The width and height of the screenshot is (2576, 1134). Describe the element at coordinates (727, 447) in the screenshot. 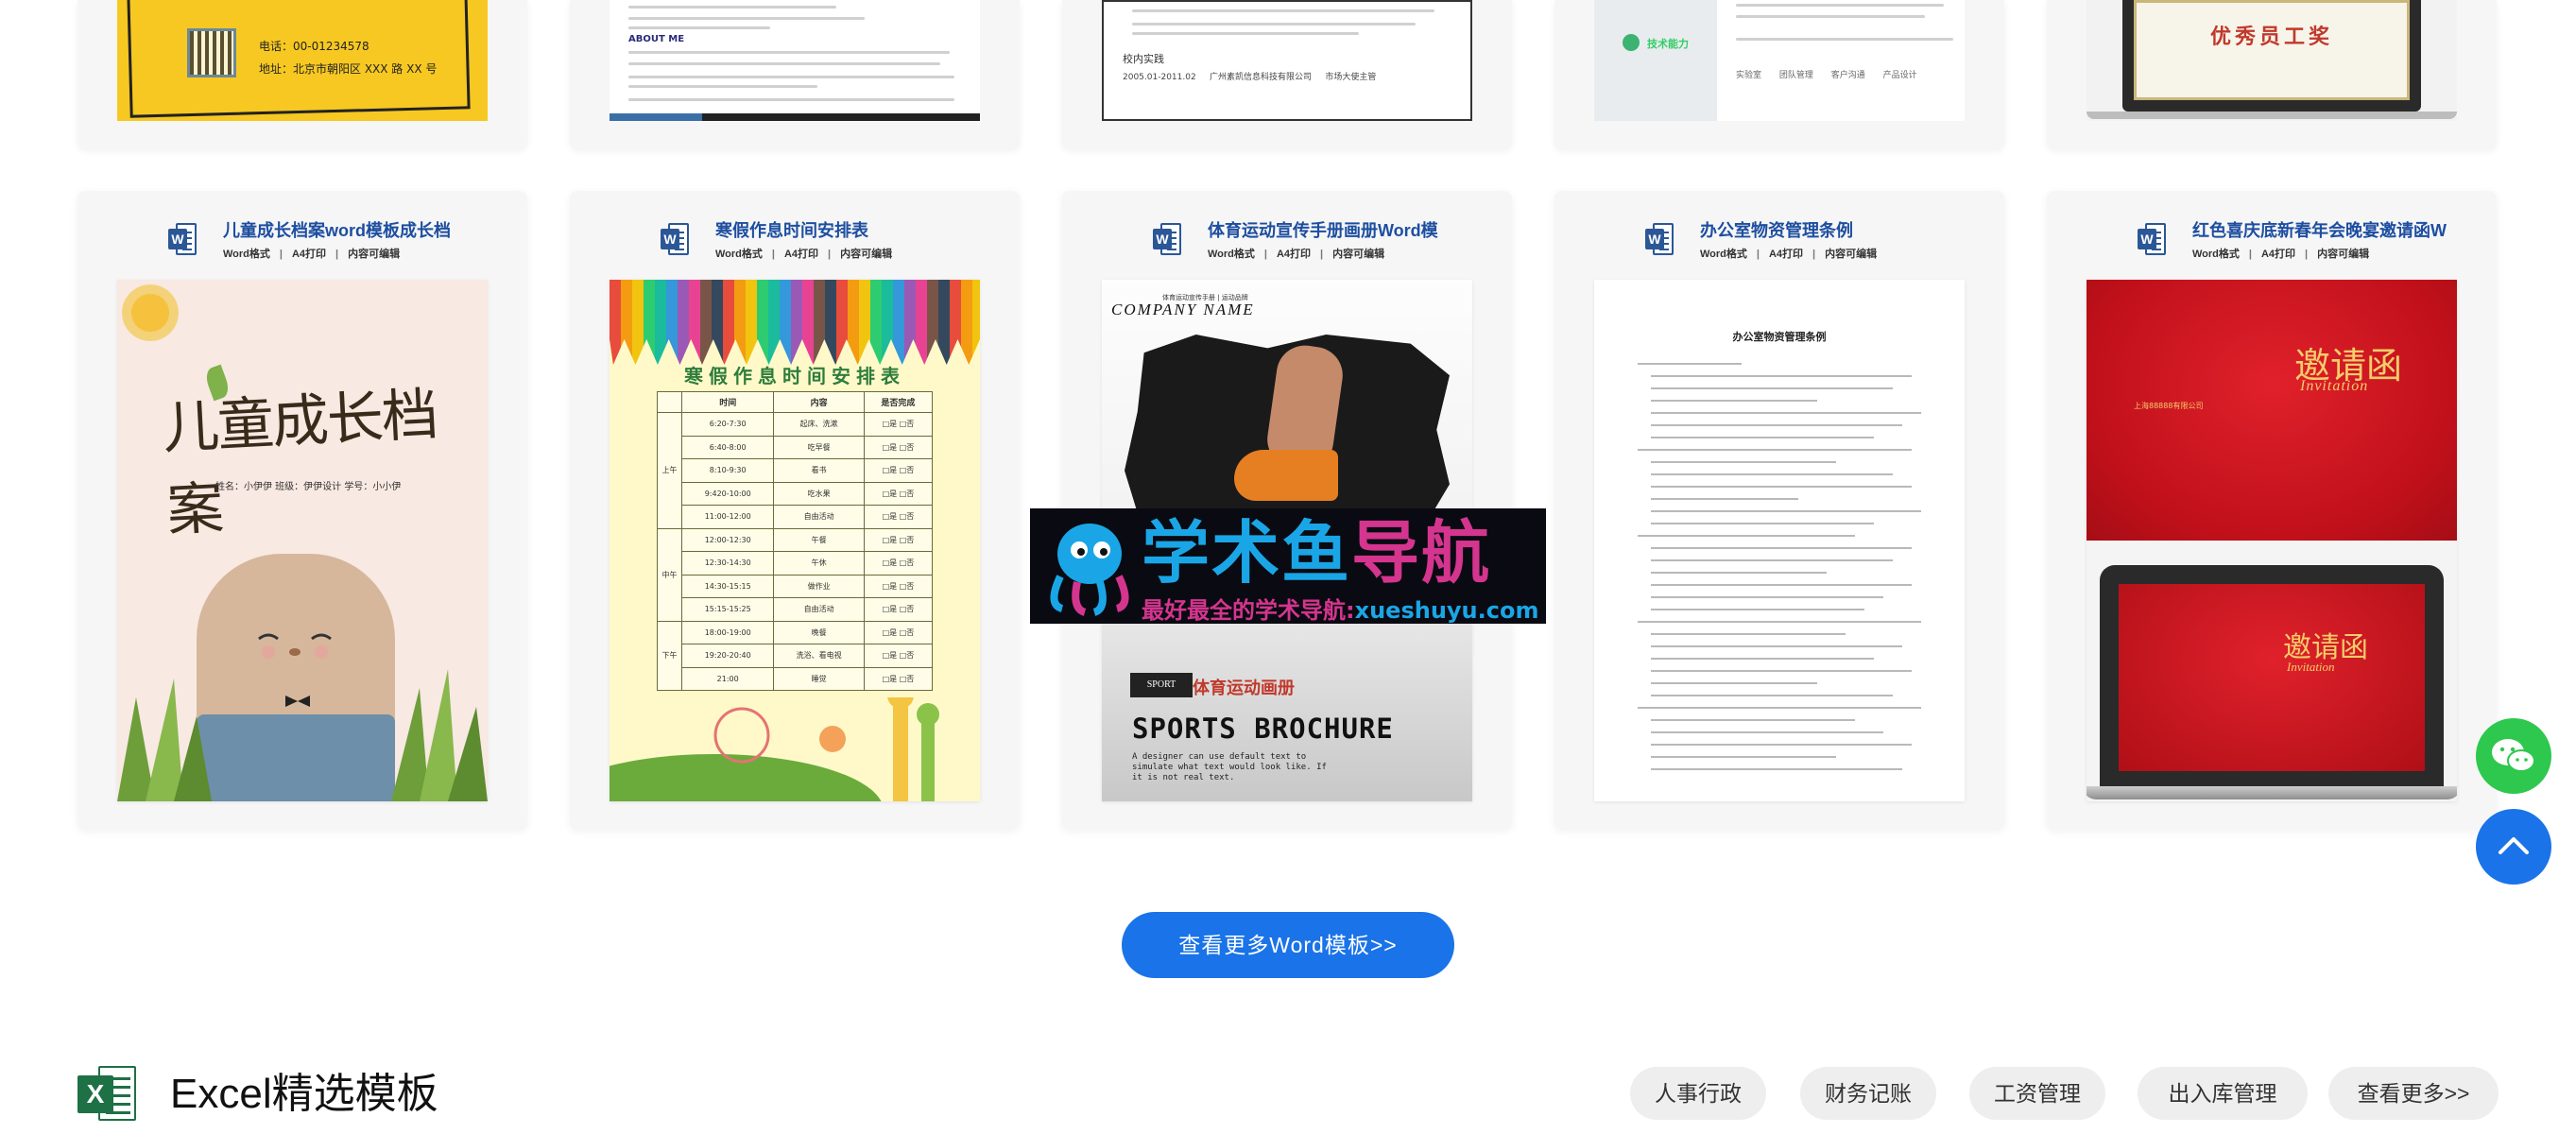

I see `table-cell: 6:40-8:00` at that location.